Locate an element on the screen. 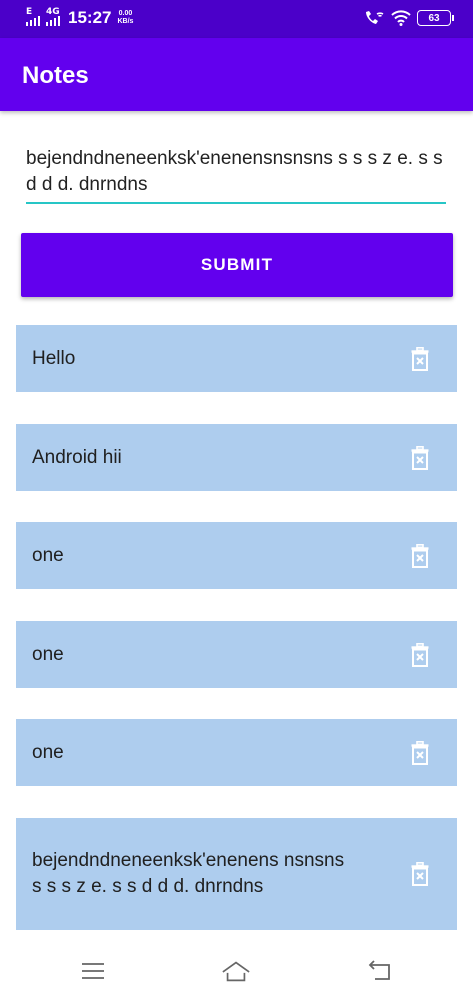  signal-2: 4G is located at coordinates (53, 18).